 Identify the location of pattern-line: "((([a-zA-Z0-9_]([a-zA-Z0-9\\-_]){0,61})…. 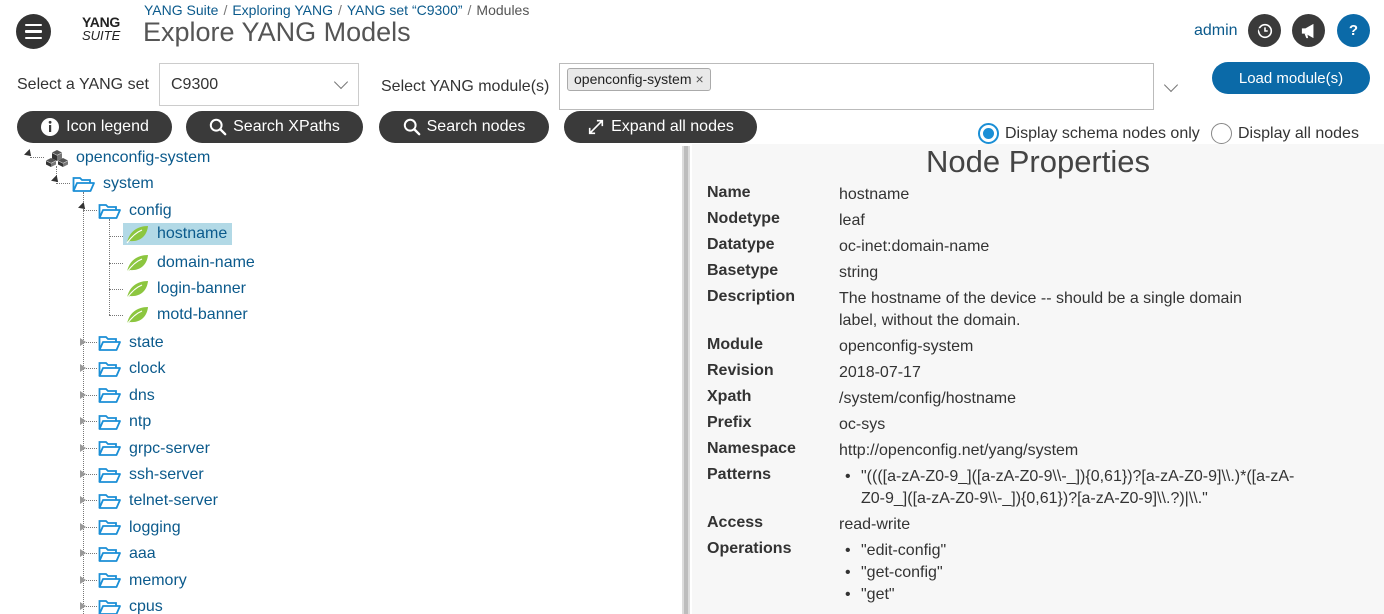
(1078, 476).